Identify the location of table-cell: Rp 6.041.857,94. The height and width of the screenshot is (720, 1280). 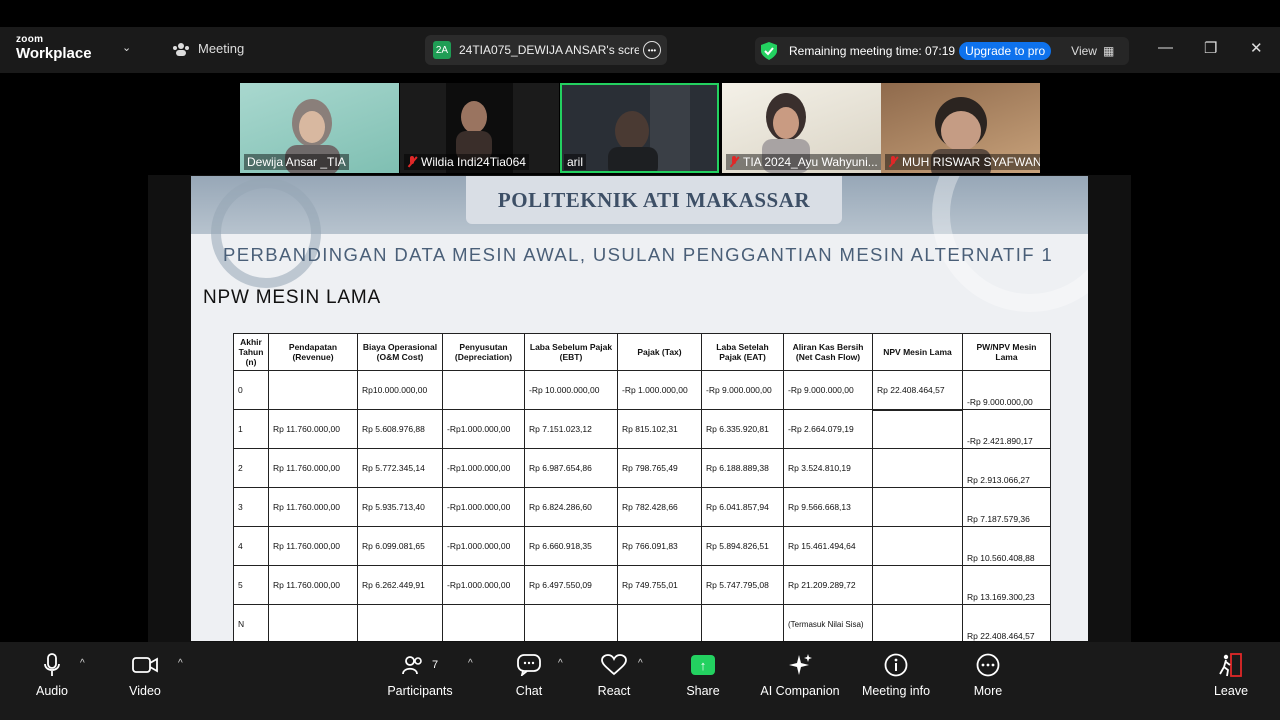
(742, 507).